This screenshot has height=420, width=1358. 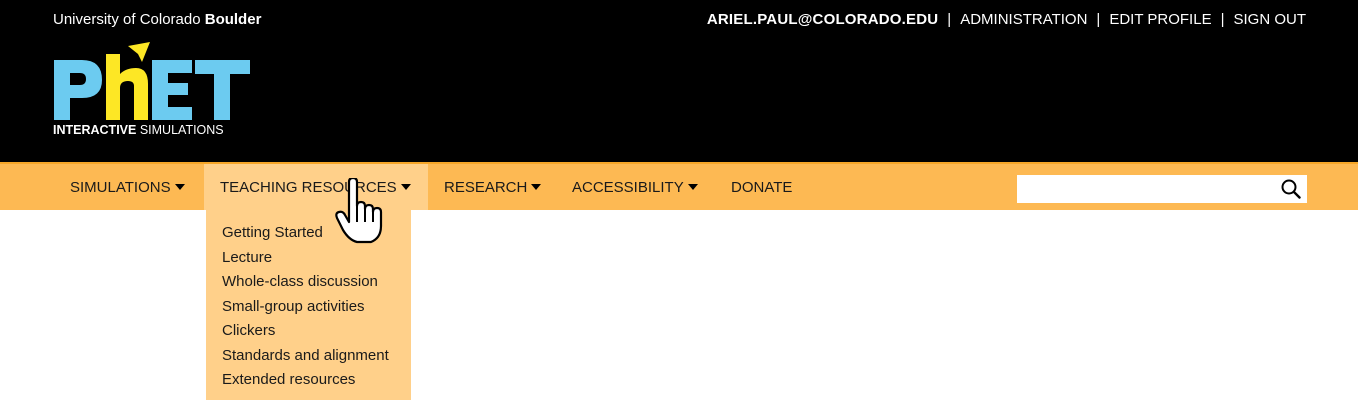 What do you see at coordinates (120, 187) in the screenshot?
I see `nav-label: SIMULATIONS` at bounding box center [120, 187].